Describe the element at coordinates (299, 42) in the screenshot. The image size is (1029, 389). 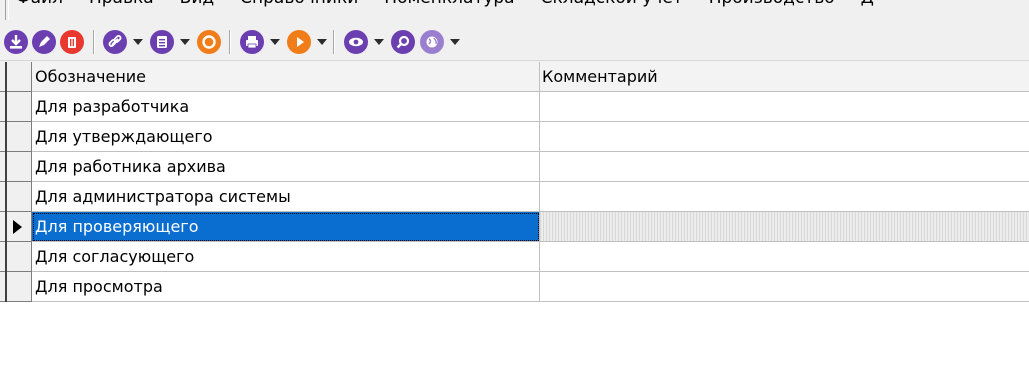
I see `play-icon` at that location.